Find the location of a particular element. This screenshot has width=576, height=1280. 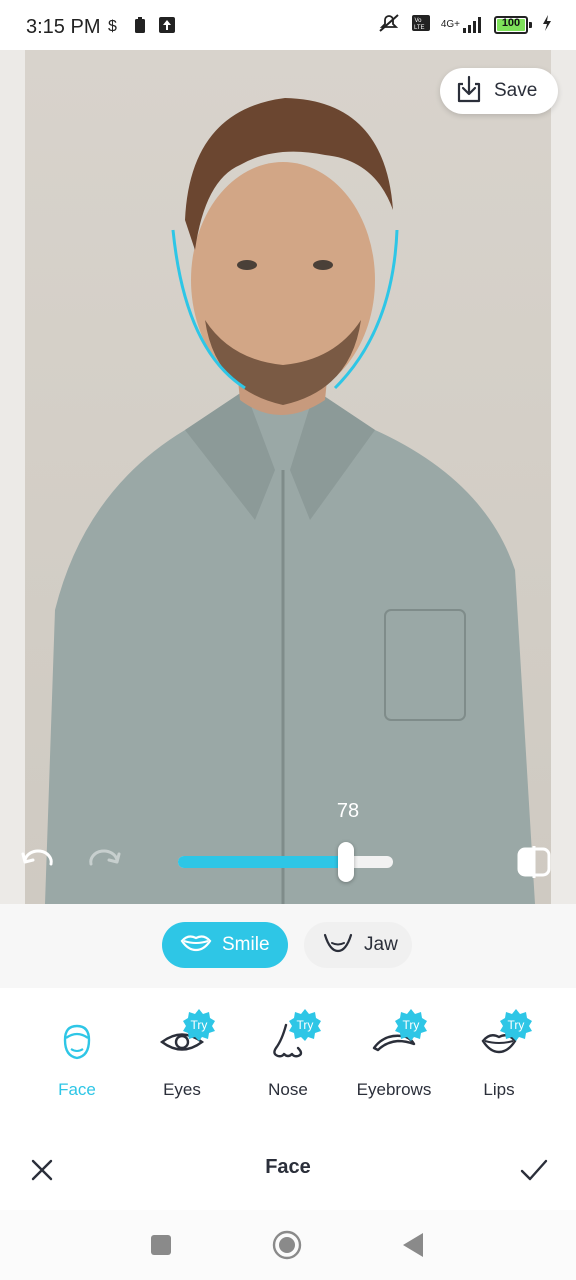

action-bar-title: Face is located at coordinates (288, 1167).